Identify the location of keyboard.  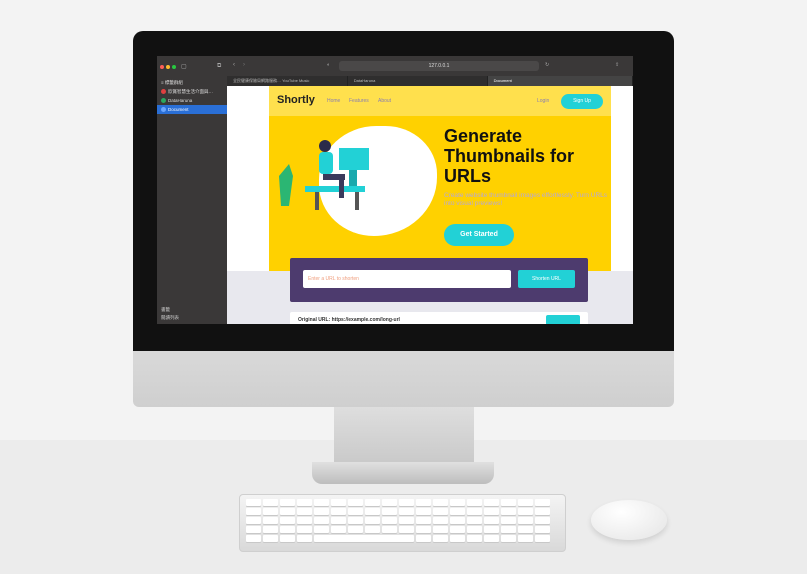
(402, 523).